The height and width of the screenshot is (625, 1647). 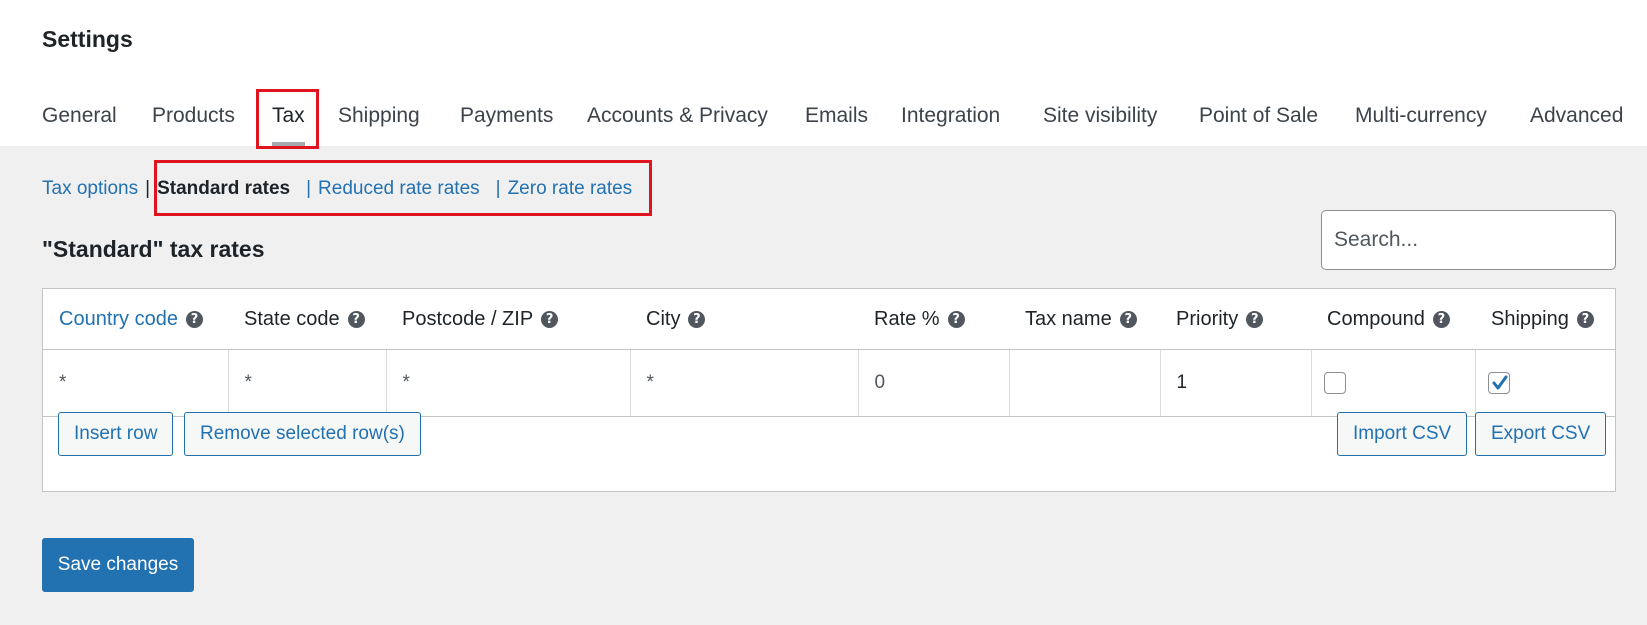 What do you see at coordinates (744, 319) in the screenshot?
I see `header-city: City?` at bounding box center [744, 319].